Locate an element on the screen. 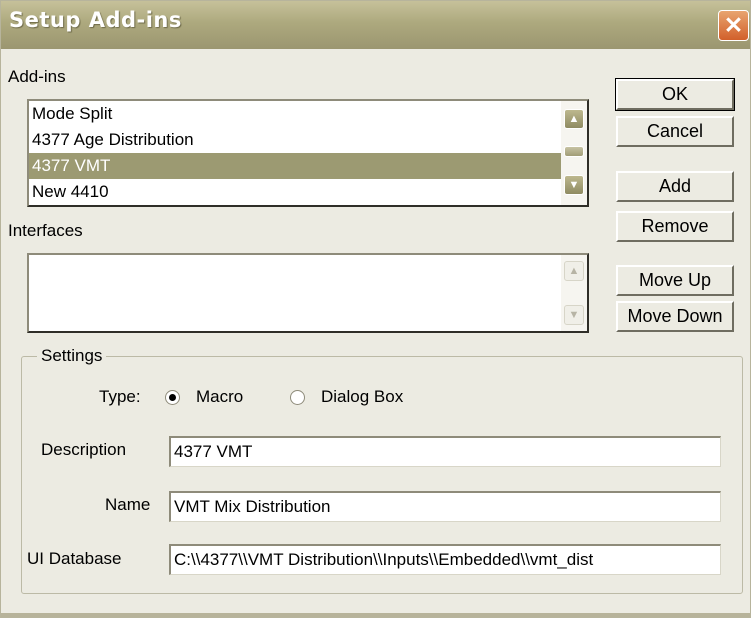 The height and width of the screenshot is (620, 751). list-item: Mode Split is located at coordinates (295, 114).